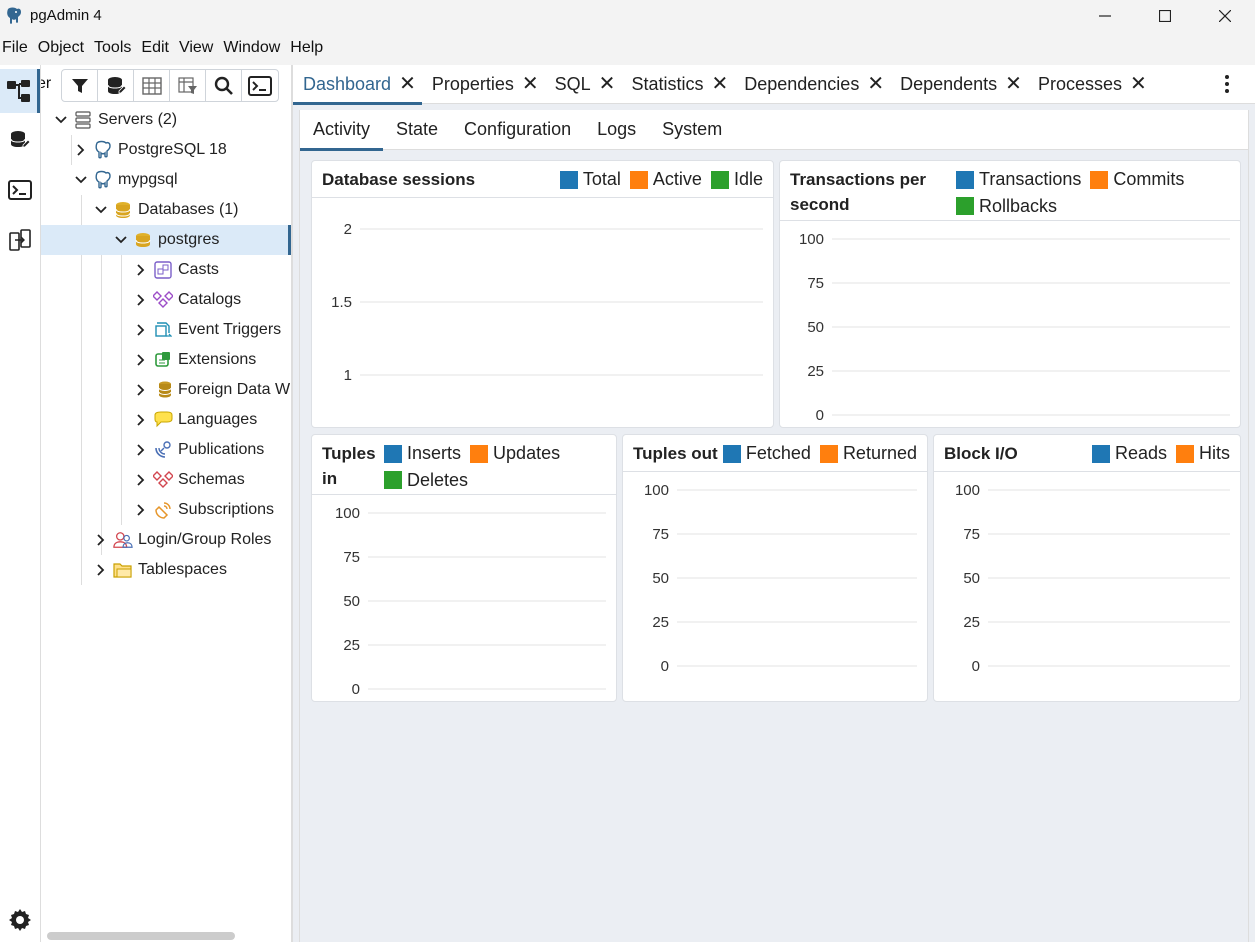  I want to click on tree-node-catalogs: Catalogs, so click(186, 300).